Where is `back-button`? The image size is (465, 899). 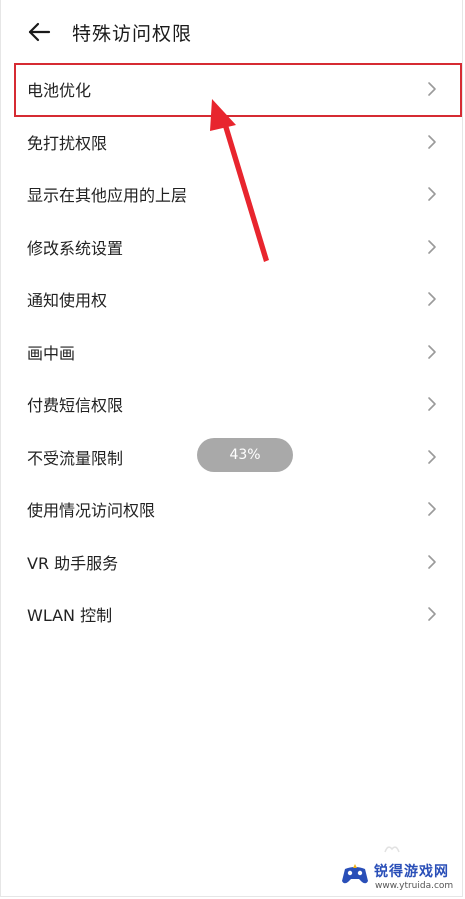
back-button is located at coordinates (40, 32).